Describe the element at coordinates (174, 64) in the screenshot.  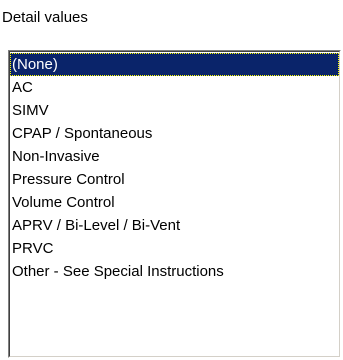
I see `list-item-none: (None)` at that location.